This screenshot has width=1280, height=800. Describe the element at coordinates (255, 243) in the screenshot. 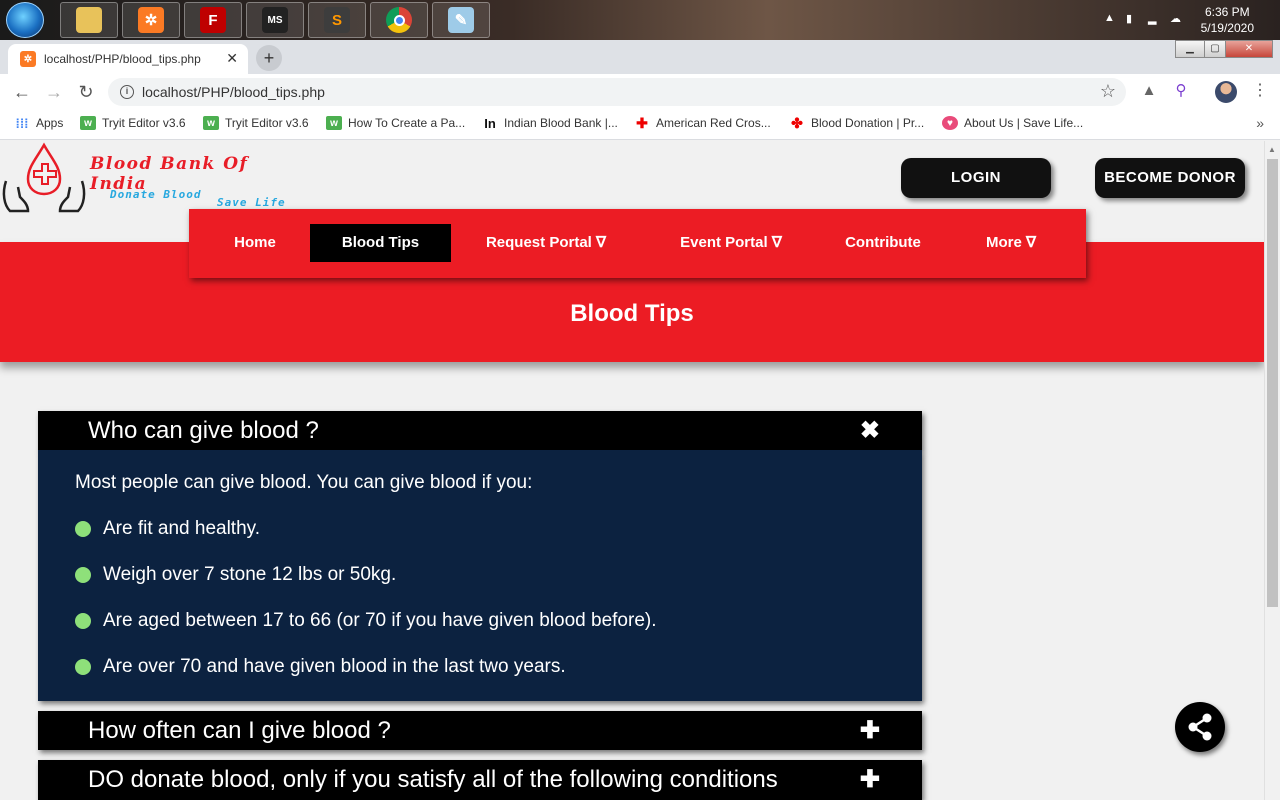

I see `nav-home: Home` at that location.